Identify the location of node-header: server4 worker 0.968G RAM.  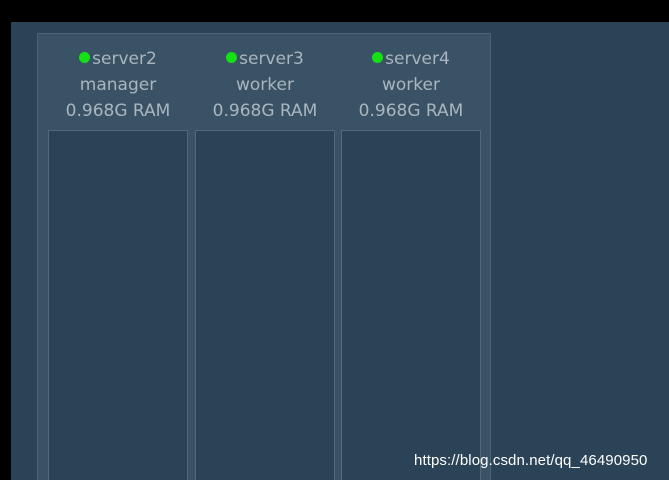
(411, 85).